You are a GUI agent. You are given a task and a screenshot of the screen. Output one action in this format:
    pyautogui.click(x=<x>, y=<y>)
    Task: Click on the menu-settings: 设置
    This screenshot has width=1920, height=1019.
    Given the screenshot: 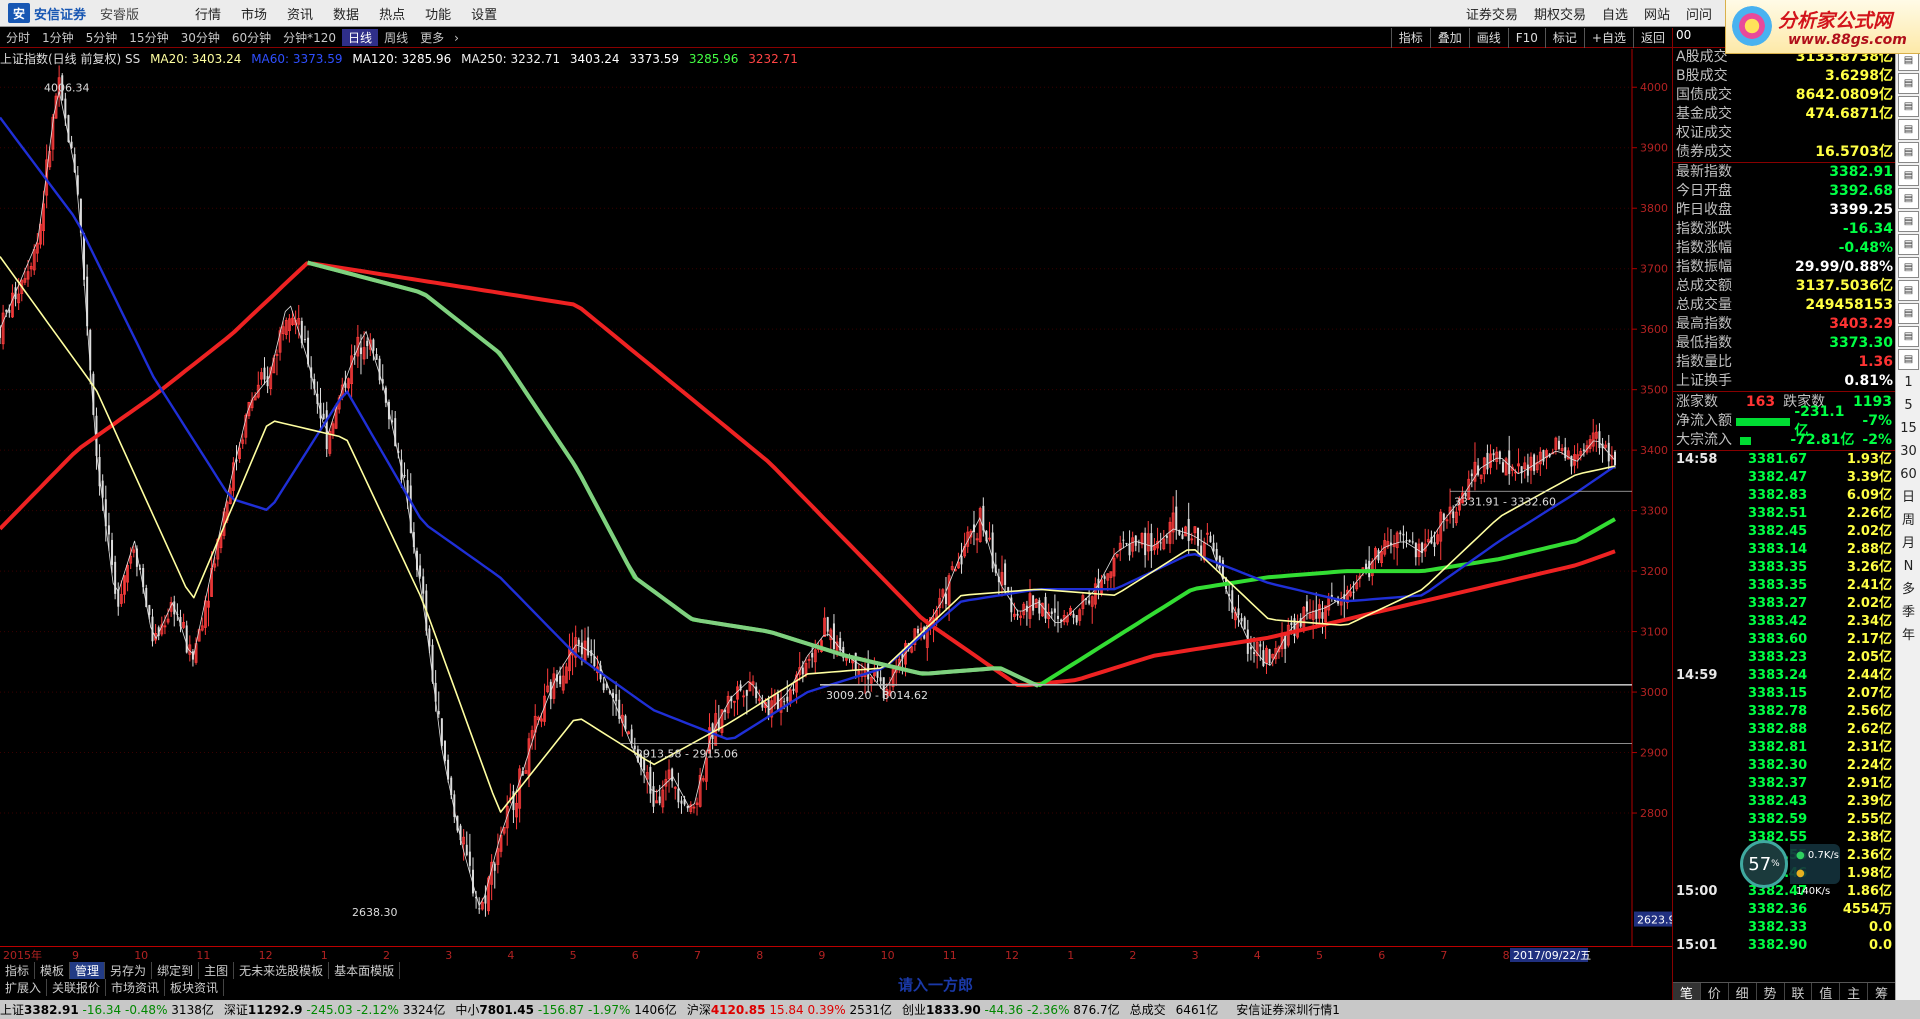 What is the action you would take?
    pyautogui.click(x=484, y=13)
    